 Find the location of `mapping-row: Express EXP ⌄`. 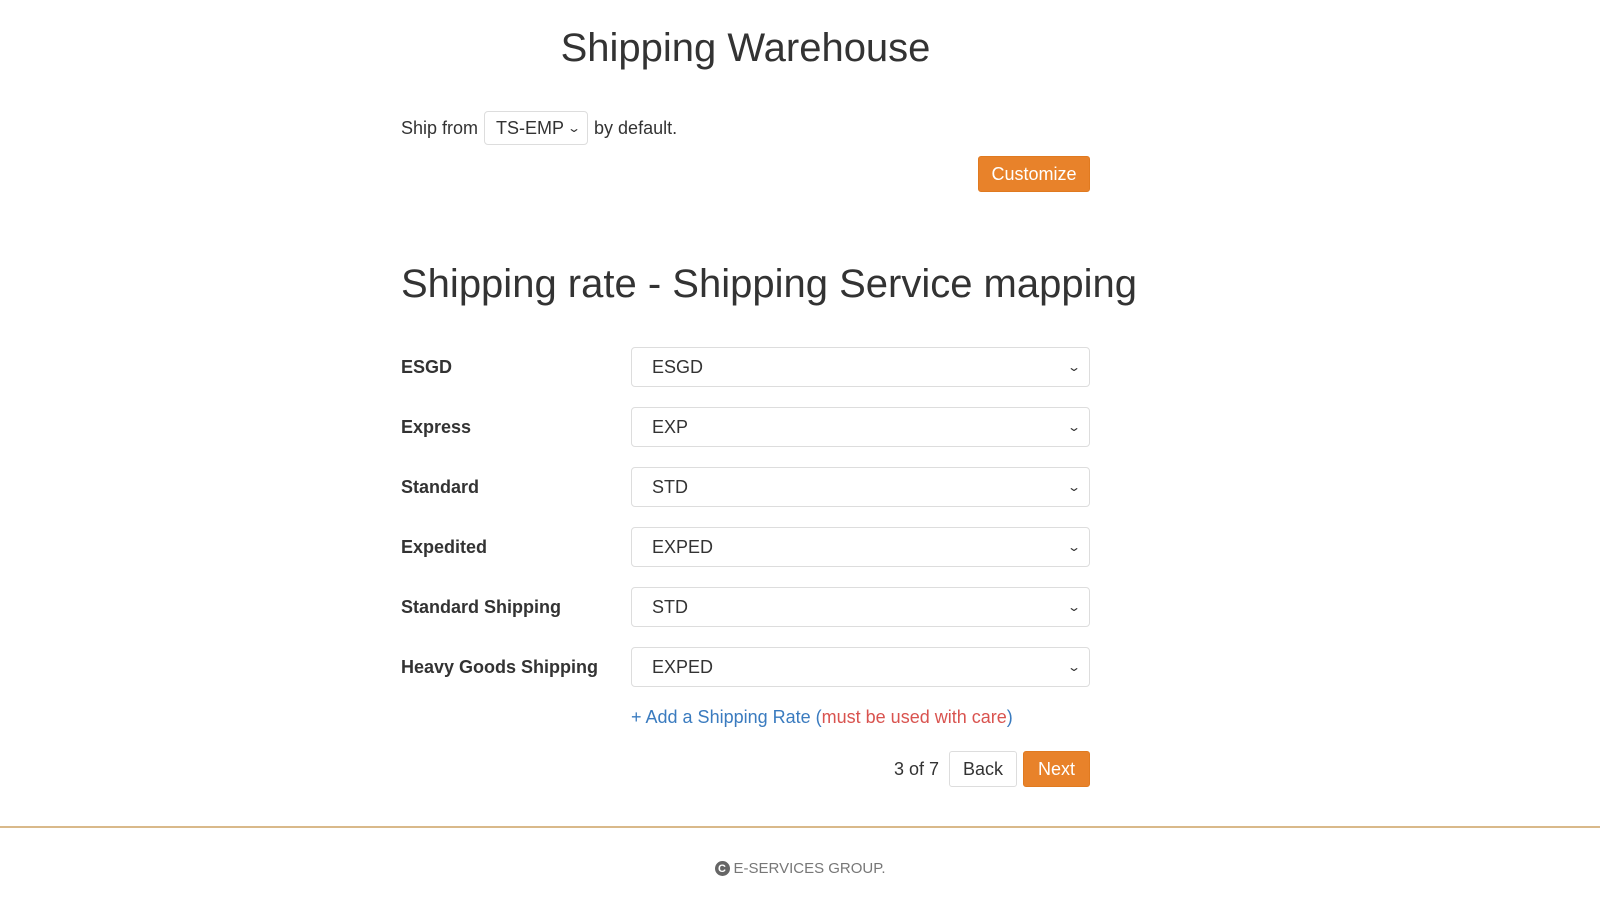

mapping-row: Express EXP ⌄ is located at coordinates (745, 427).